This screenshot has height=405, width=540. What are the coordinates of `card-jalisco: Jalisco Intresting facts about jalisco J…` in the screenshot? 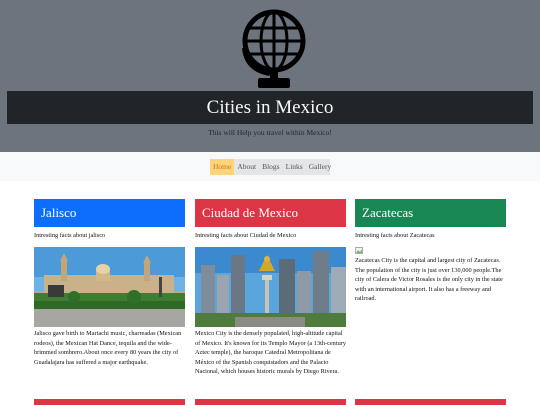 It's located at (109, 283).